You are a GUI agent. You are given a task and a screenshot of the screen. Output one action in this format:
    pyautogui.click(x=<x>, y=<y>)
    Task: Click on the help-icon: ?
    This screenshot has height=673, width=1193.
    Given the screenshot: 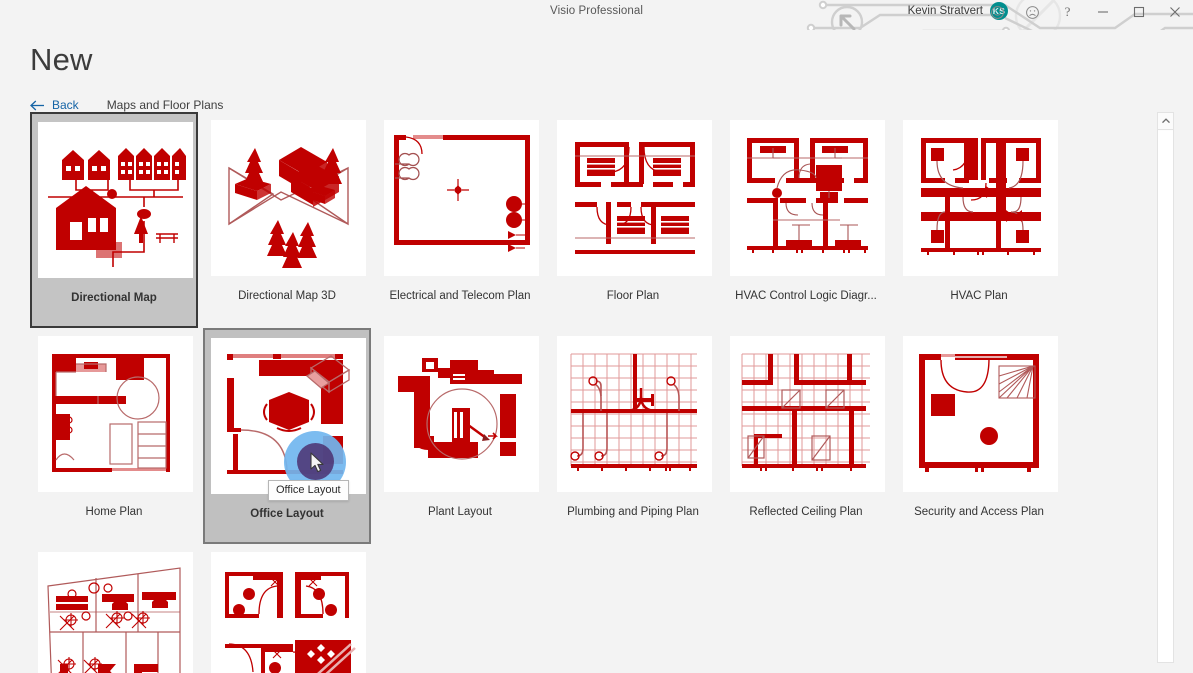 What is the action you would take?
    pyautogui.click(x=1067, y=11)
    